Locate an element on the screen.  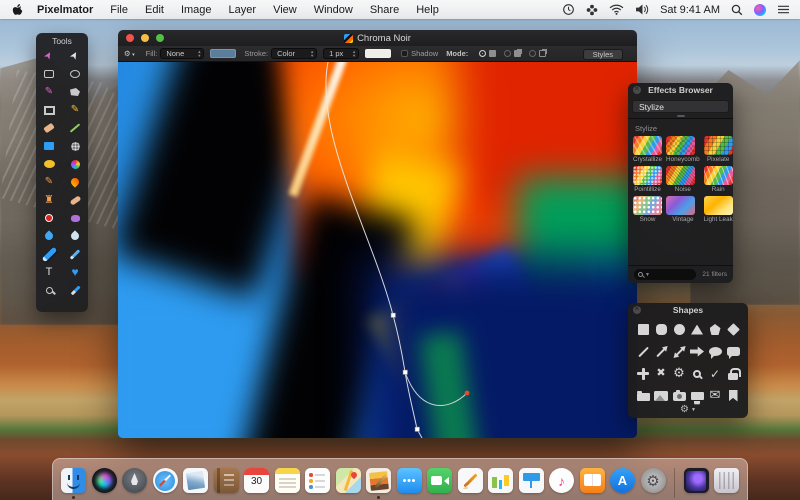
shape-square is located at coordinates (643, 329).